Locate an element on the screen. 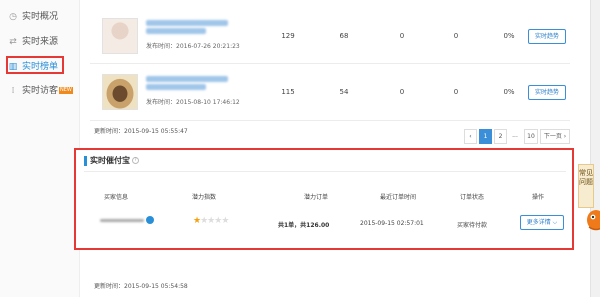 This screenshot has height=297, width=600. sidebar-item-label: 实时概况 is located at coordinates (40, 17).